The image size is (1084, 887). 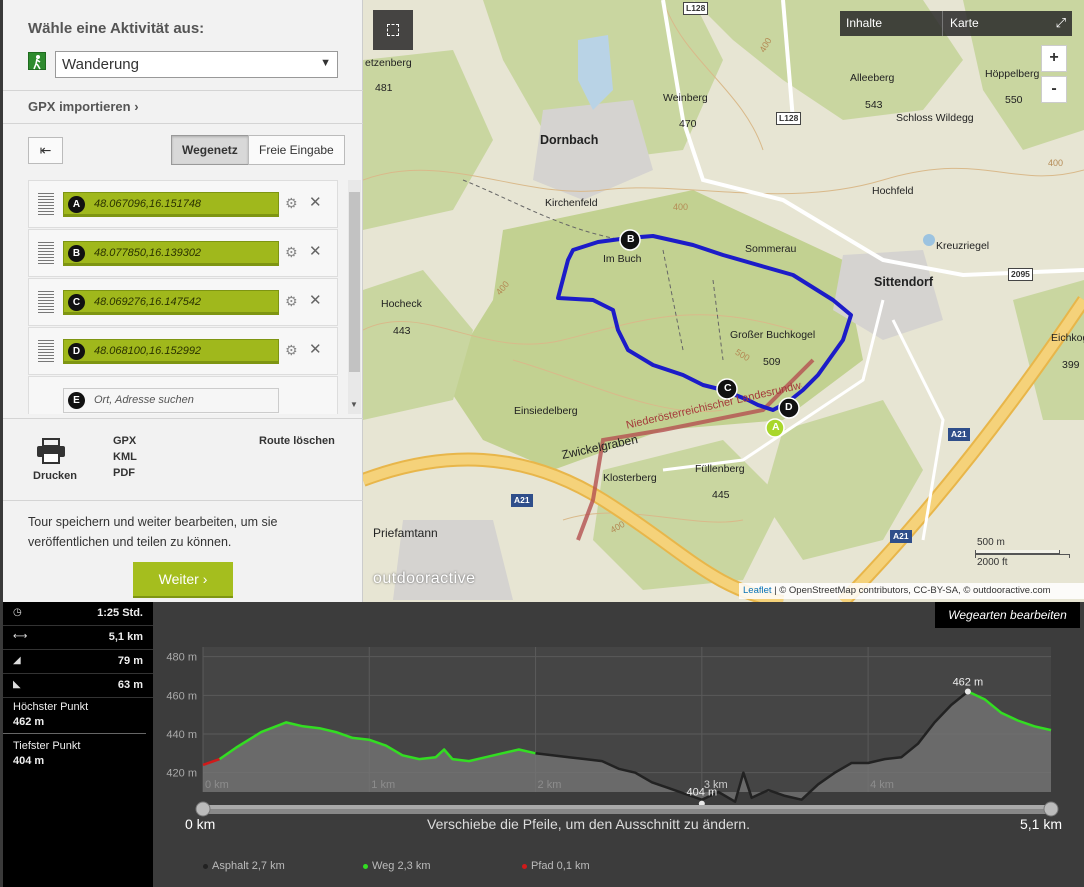 I want to click on waypoint-row: D 48.068100,16.152992 ⚙ ✕, so click(x=183, y=351).